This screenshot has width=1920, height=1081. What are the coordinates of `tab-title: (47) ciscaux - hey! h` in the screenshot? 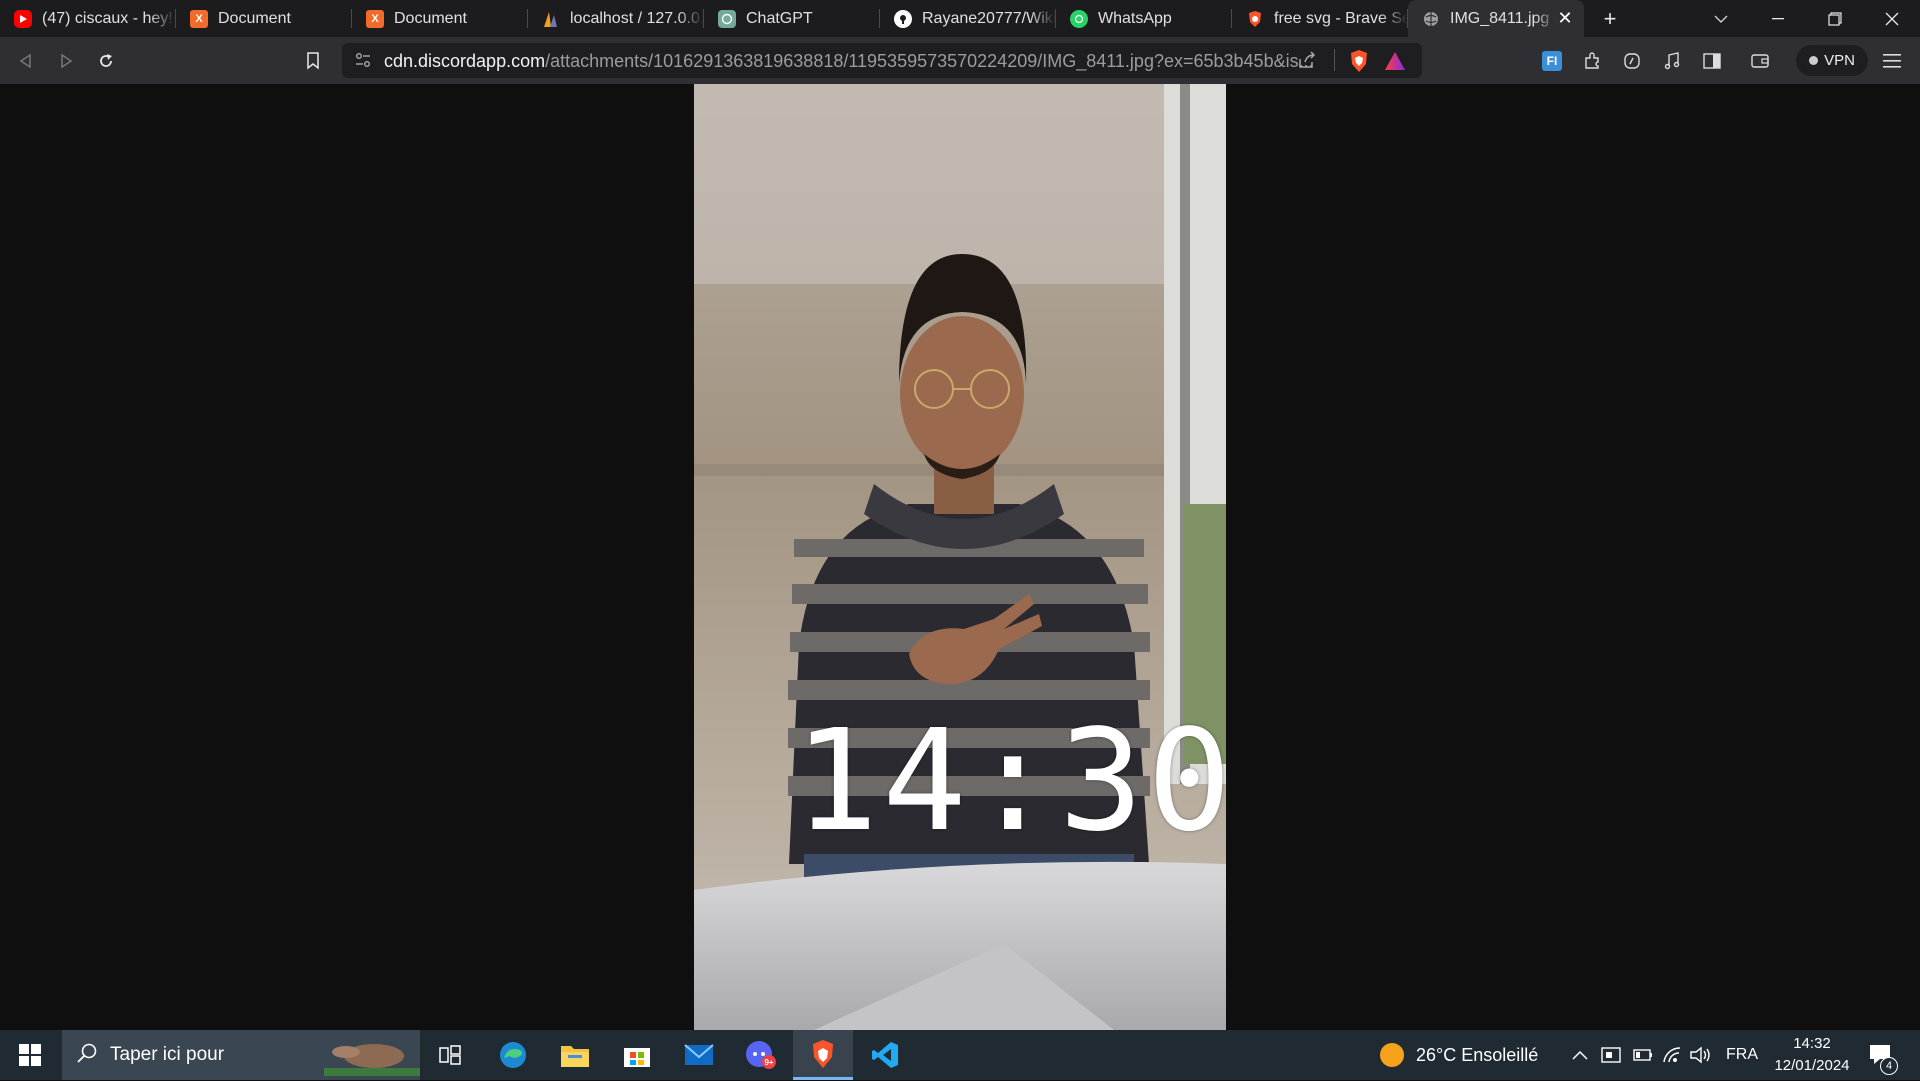 It's located at (109, 18).